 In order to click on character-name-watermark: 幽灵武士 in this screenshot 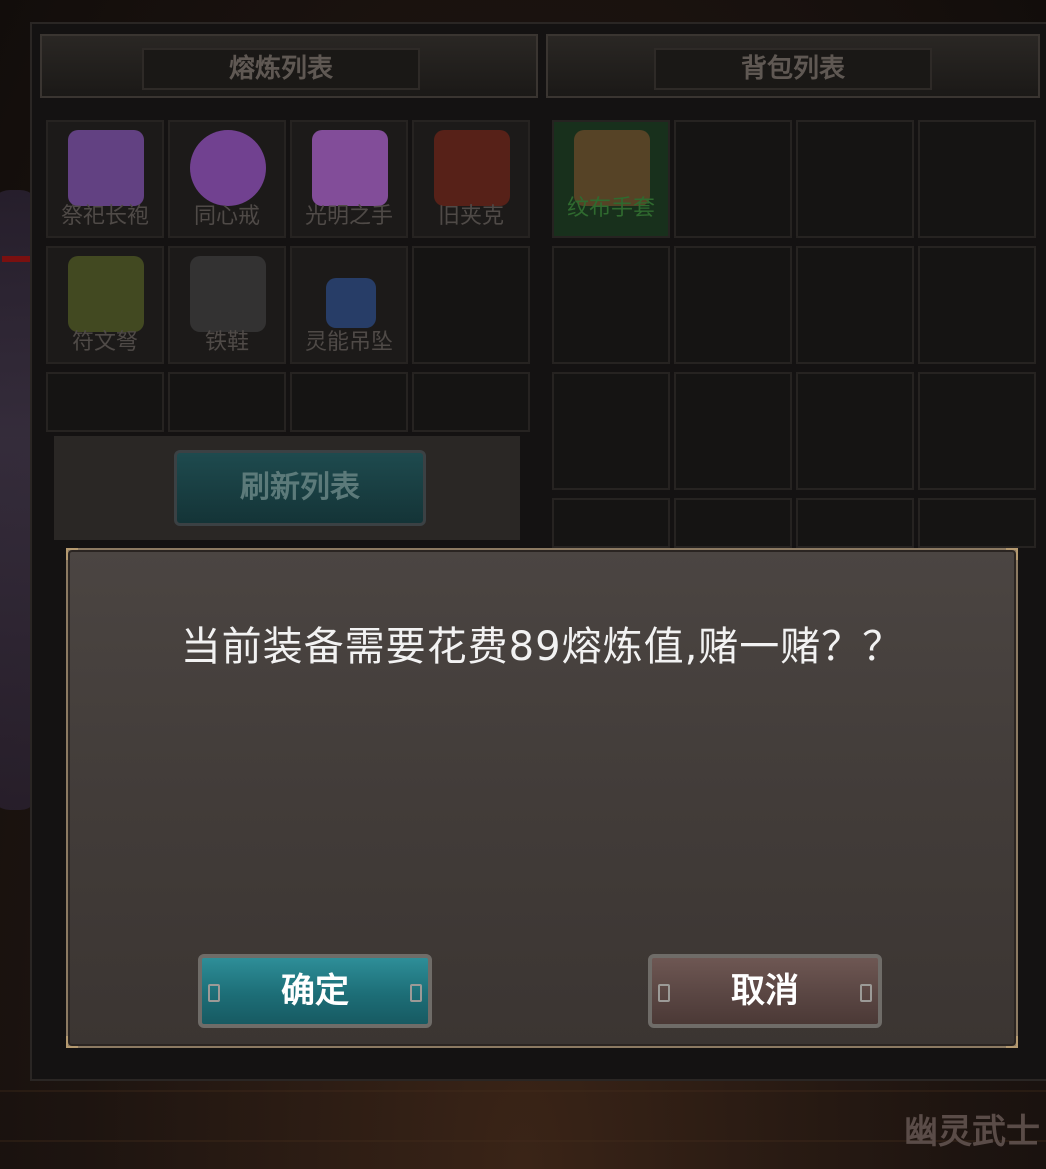, I will do `click(972, 1132)`.